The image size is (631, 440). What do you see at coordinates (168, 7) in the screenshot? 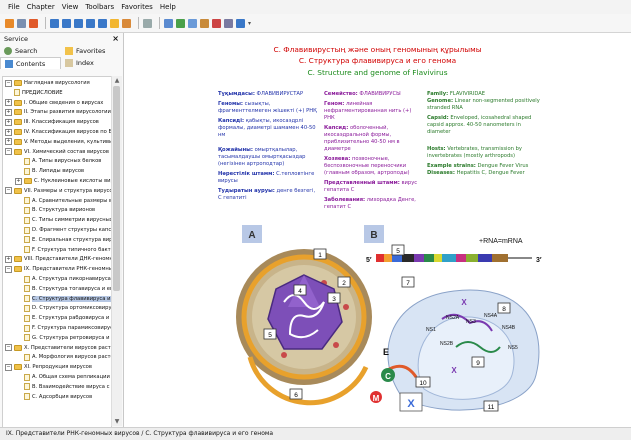
I see `menu-help: Help` at bounding box center [168, 7].